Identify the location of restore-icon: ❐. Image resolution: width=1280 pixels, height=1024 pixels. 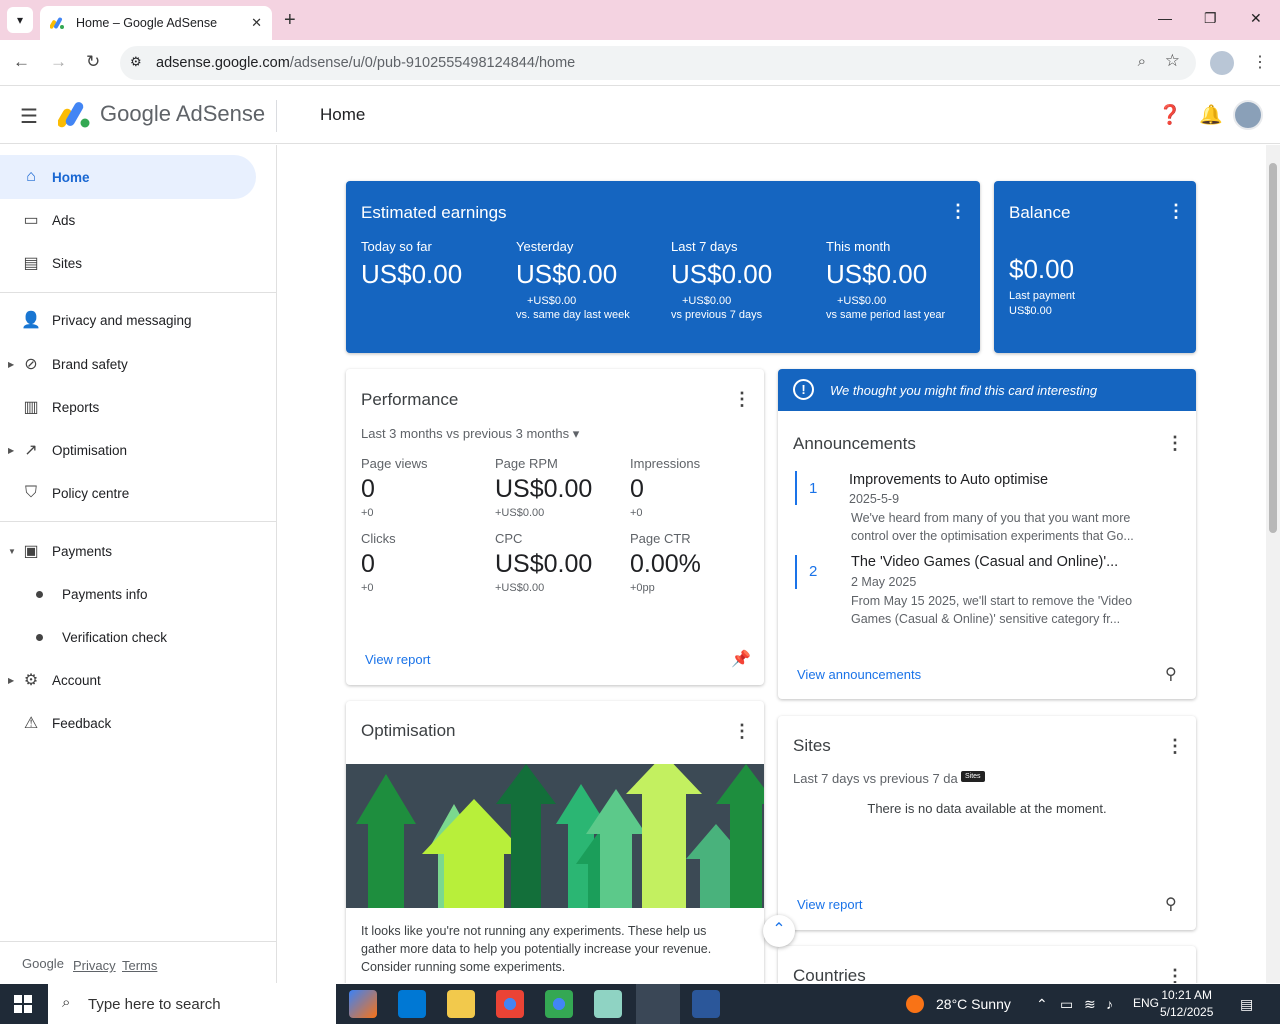
(1210, 18).